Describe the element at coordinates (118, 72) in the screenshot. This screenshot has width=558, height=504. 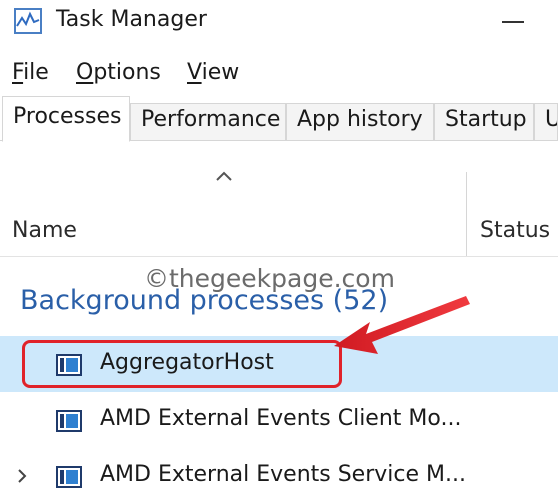
I see `menu-options: Options` at that location.